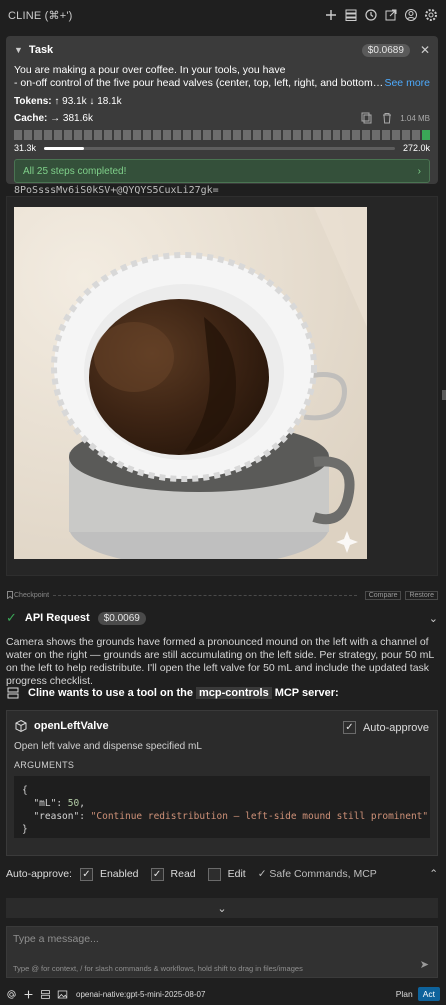  I want to click on task-cost-badge: $0.0689, so click(385, 50).